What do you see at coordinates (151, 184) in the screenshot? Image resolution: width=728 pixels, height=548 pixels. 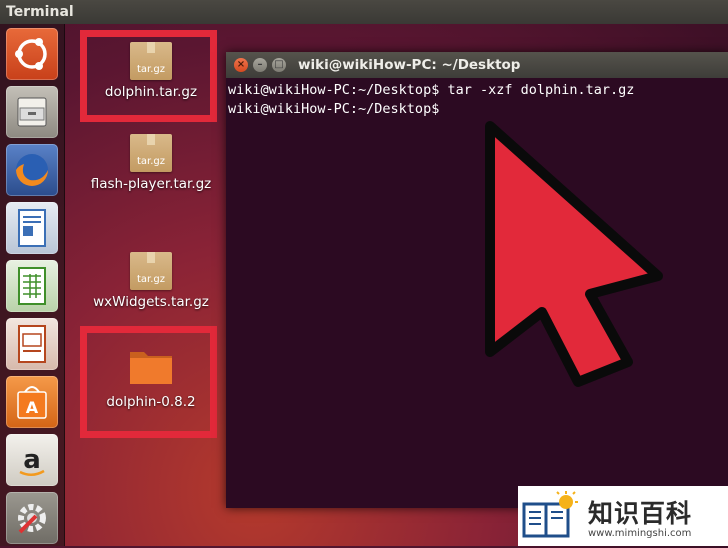 I see `file-label: flash-player.tar.gz` at bounding box center [151, 184].